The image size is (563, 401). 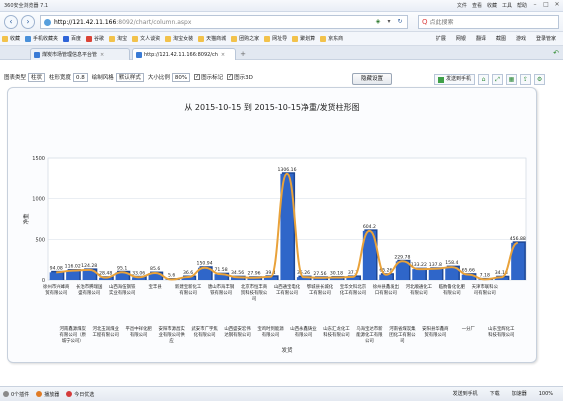 What do you see at coordinates (519, 393) in the screenshot?
I see `status-accelerator: 加速器` at bounding box center [519, 393].